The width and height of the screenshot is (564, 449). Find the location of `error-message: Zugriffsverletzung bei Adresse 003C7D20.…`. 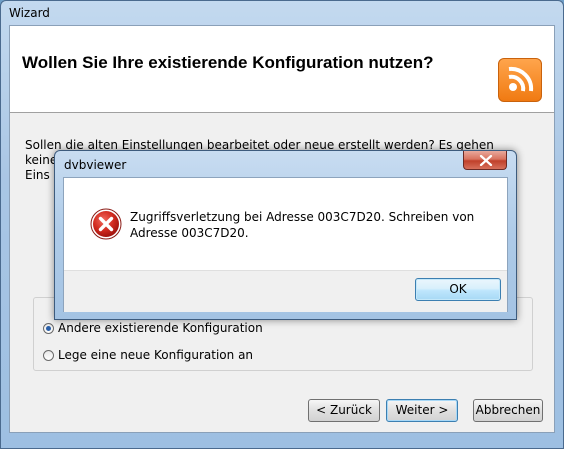

error-message: Zugriffsverletzung bei Adresse 003C7D20.… is located at coordinates (302, 225).